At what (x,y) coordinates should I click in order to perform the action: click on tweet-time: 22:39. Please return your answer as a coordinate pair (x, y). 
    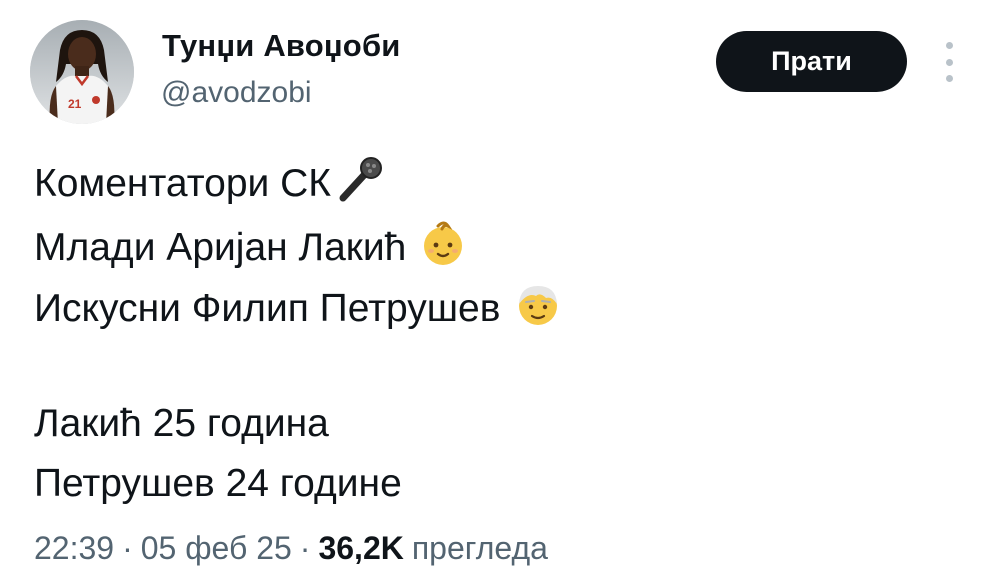
    Looking at the image, I should click on (74, 548).